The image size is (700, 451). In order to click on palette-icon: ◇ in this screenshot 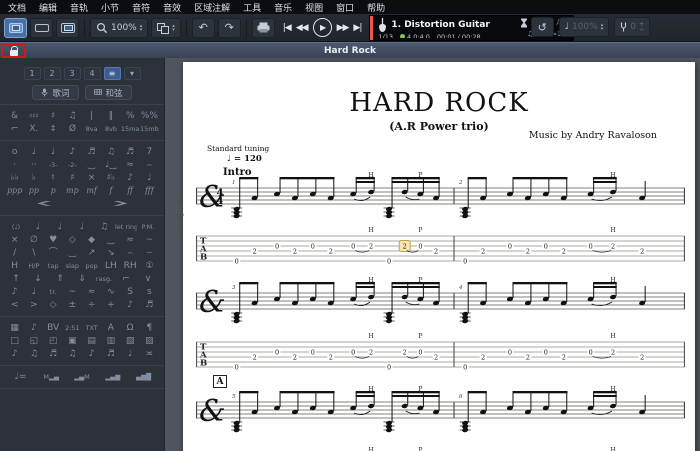, I will do `click(53, 305)`.